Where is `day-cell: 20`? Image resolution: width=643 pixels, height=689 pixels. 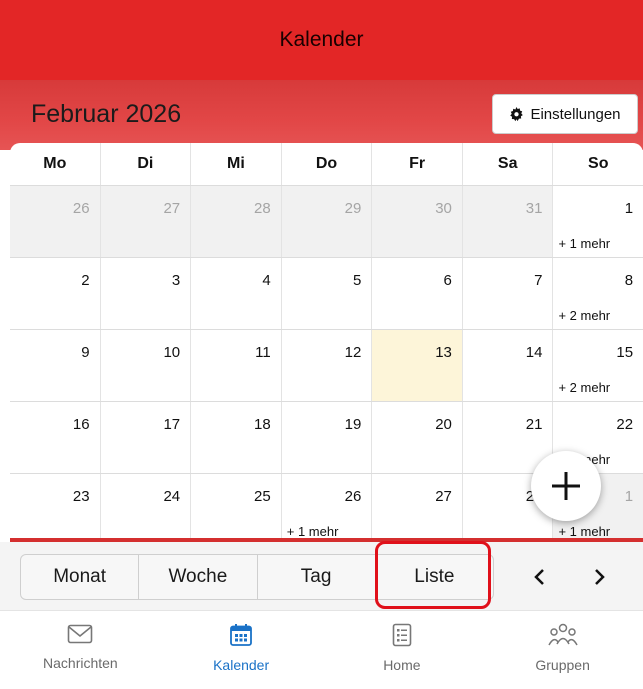
day-cell: 20 is located at coordinates (417, 437).